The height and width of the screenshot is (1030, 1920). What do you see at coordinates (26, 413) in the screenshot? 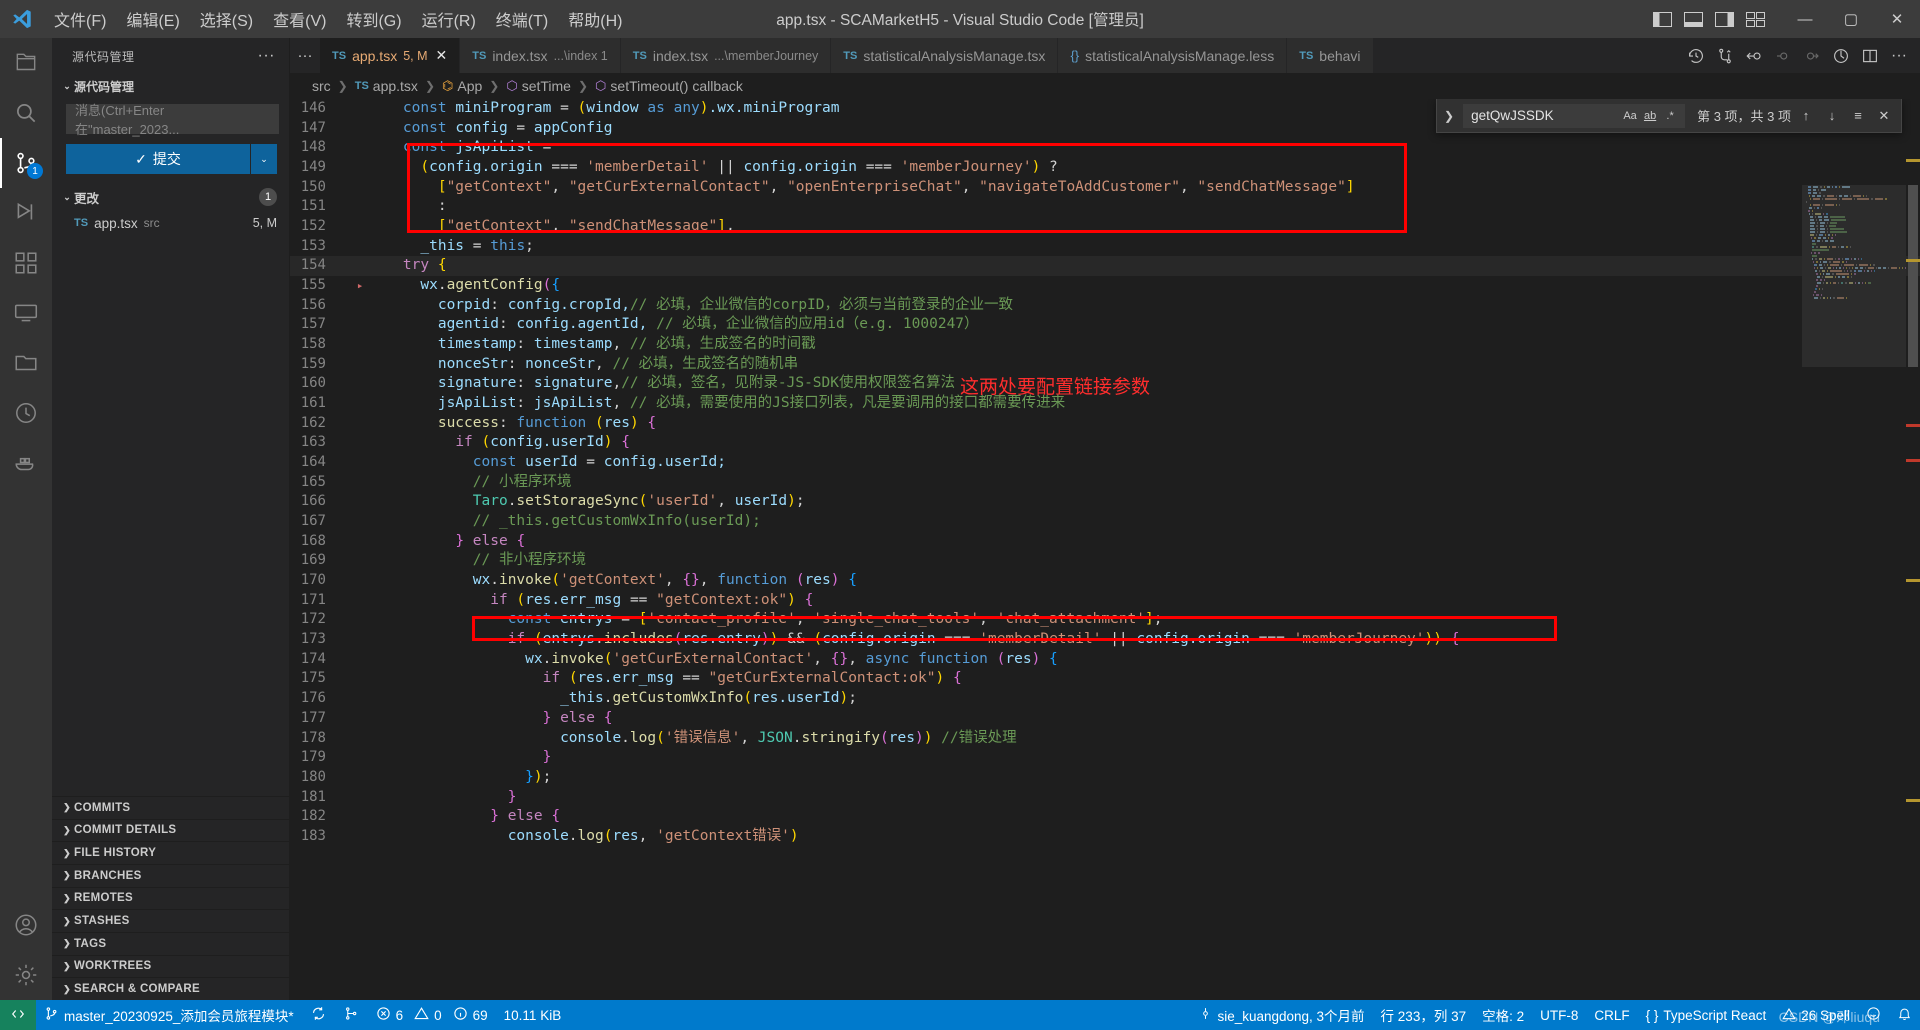
I see `activity-timeline` at bounding box center [26, 413].